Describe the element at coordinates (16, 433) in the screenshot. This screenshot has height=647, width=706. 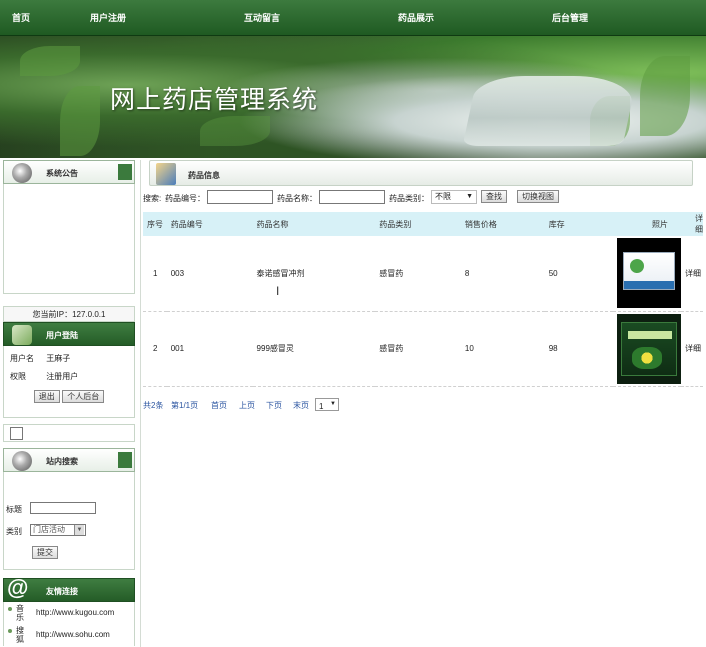
I see `checkbox` at that location.